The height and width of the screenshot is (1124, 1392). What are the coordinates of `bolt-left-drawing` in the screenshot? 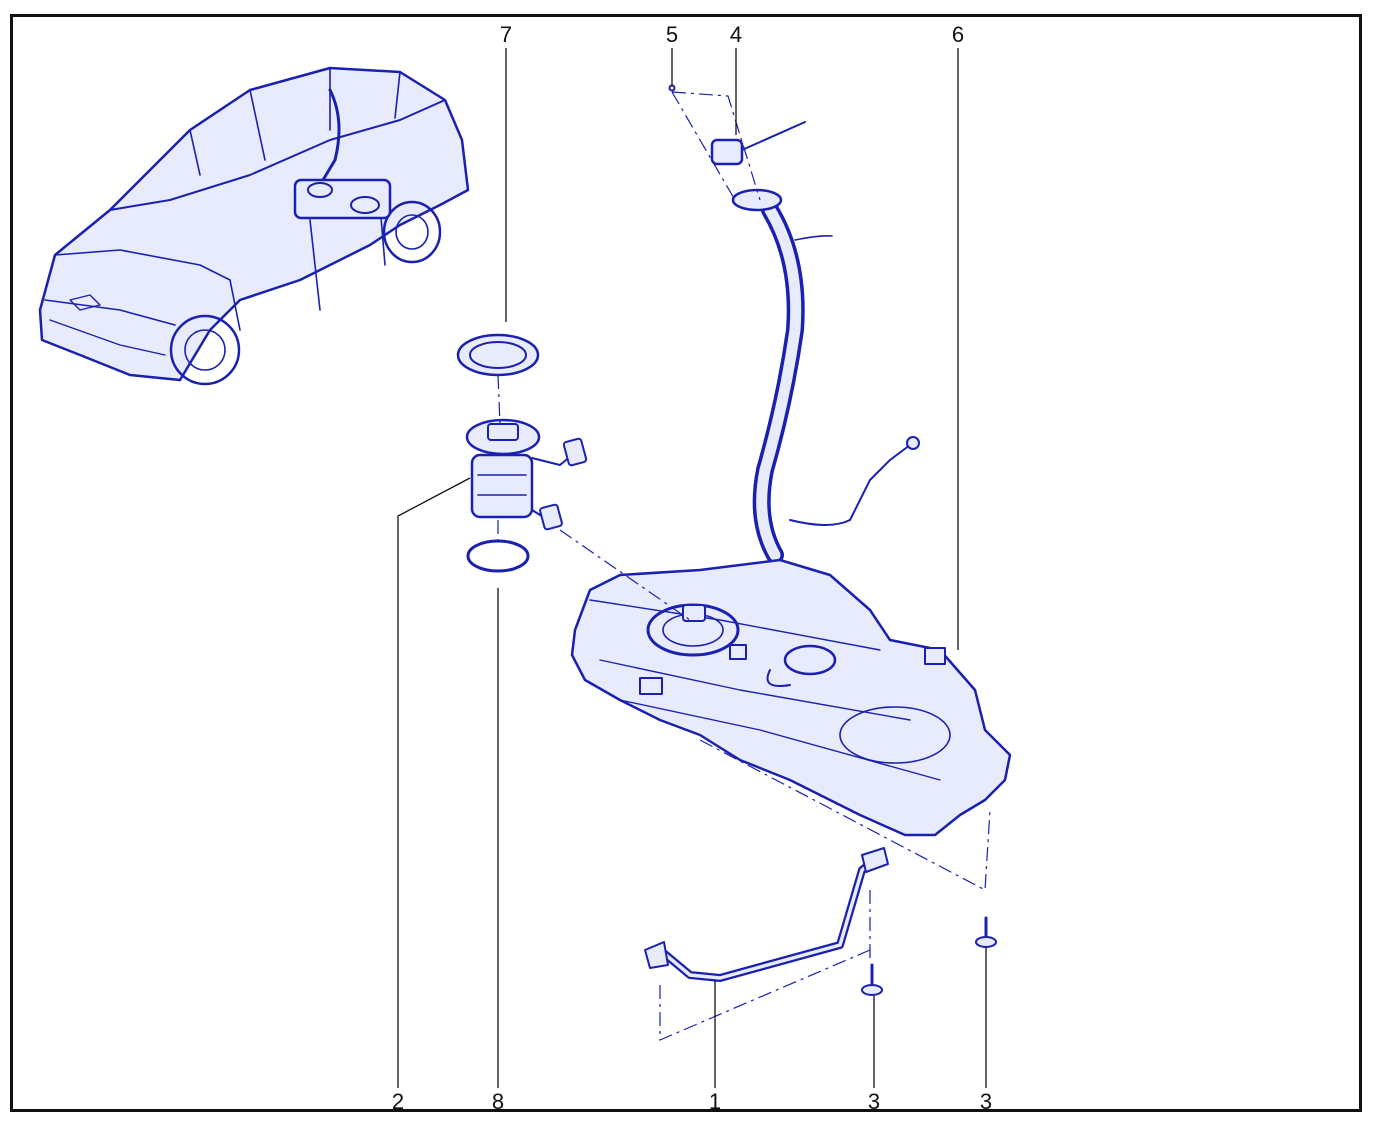 It's located at (872, 979).